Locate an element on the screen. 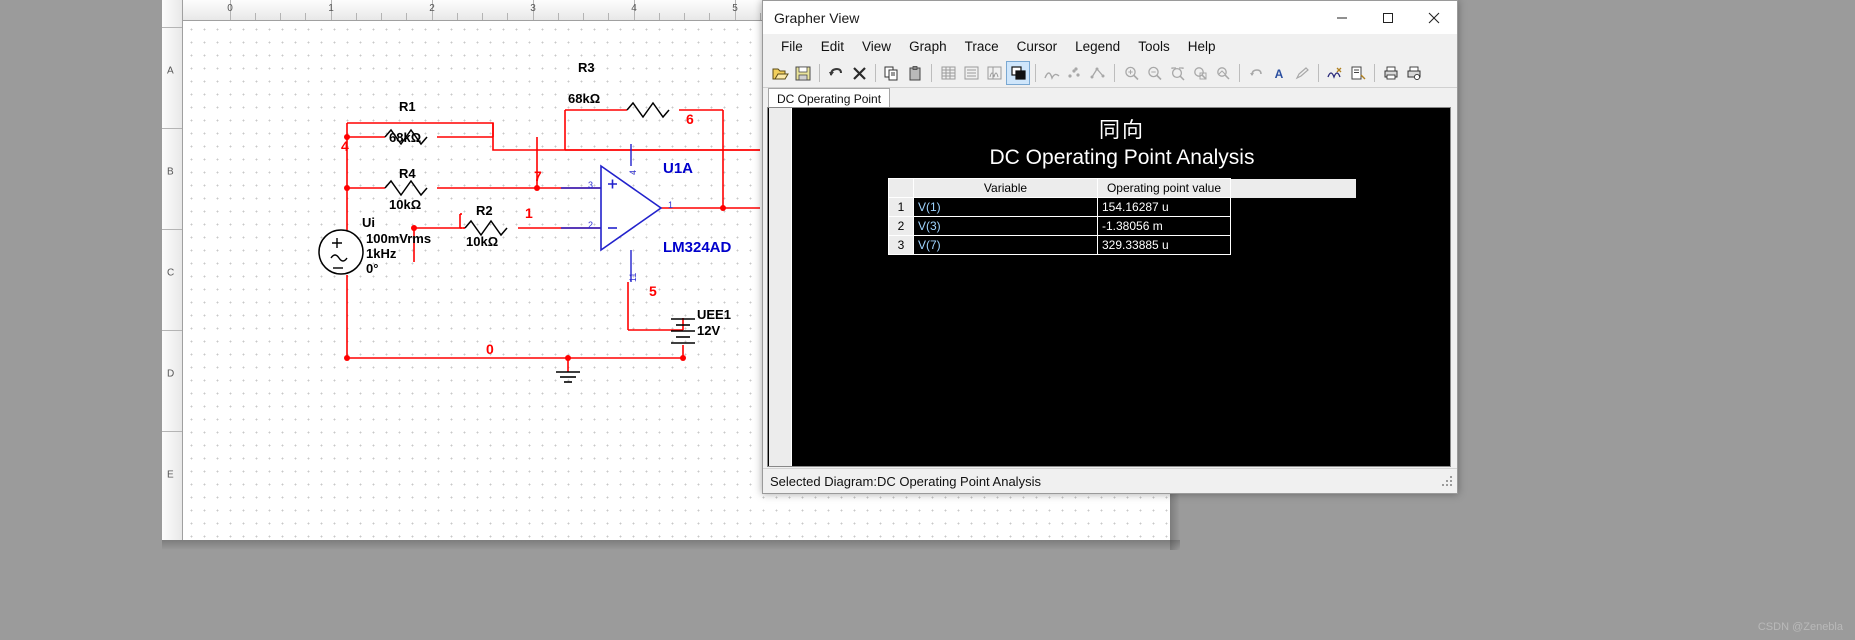 This screenshot has height=640, width=1855. open-folder-icon is located at coordinates (780, 73).